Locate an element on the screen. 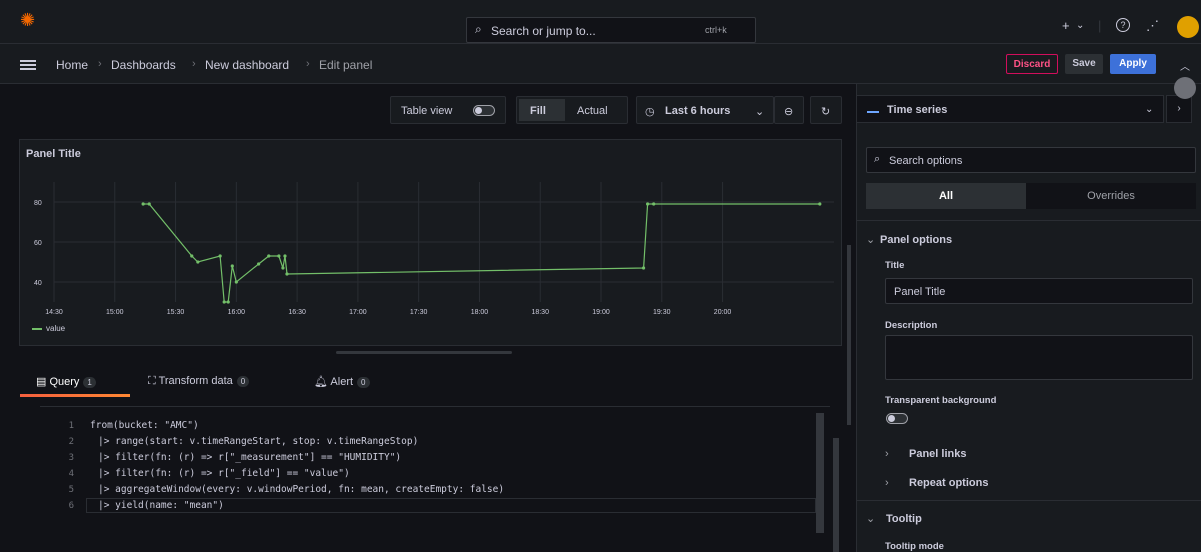 The image size is (1201, 552). tooltip-section: ⌄ Tooltip is located at coordinates (894, 518).